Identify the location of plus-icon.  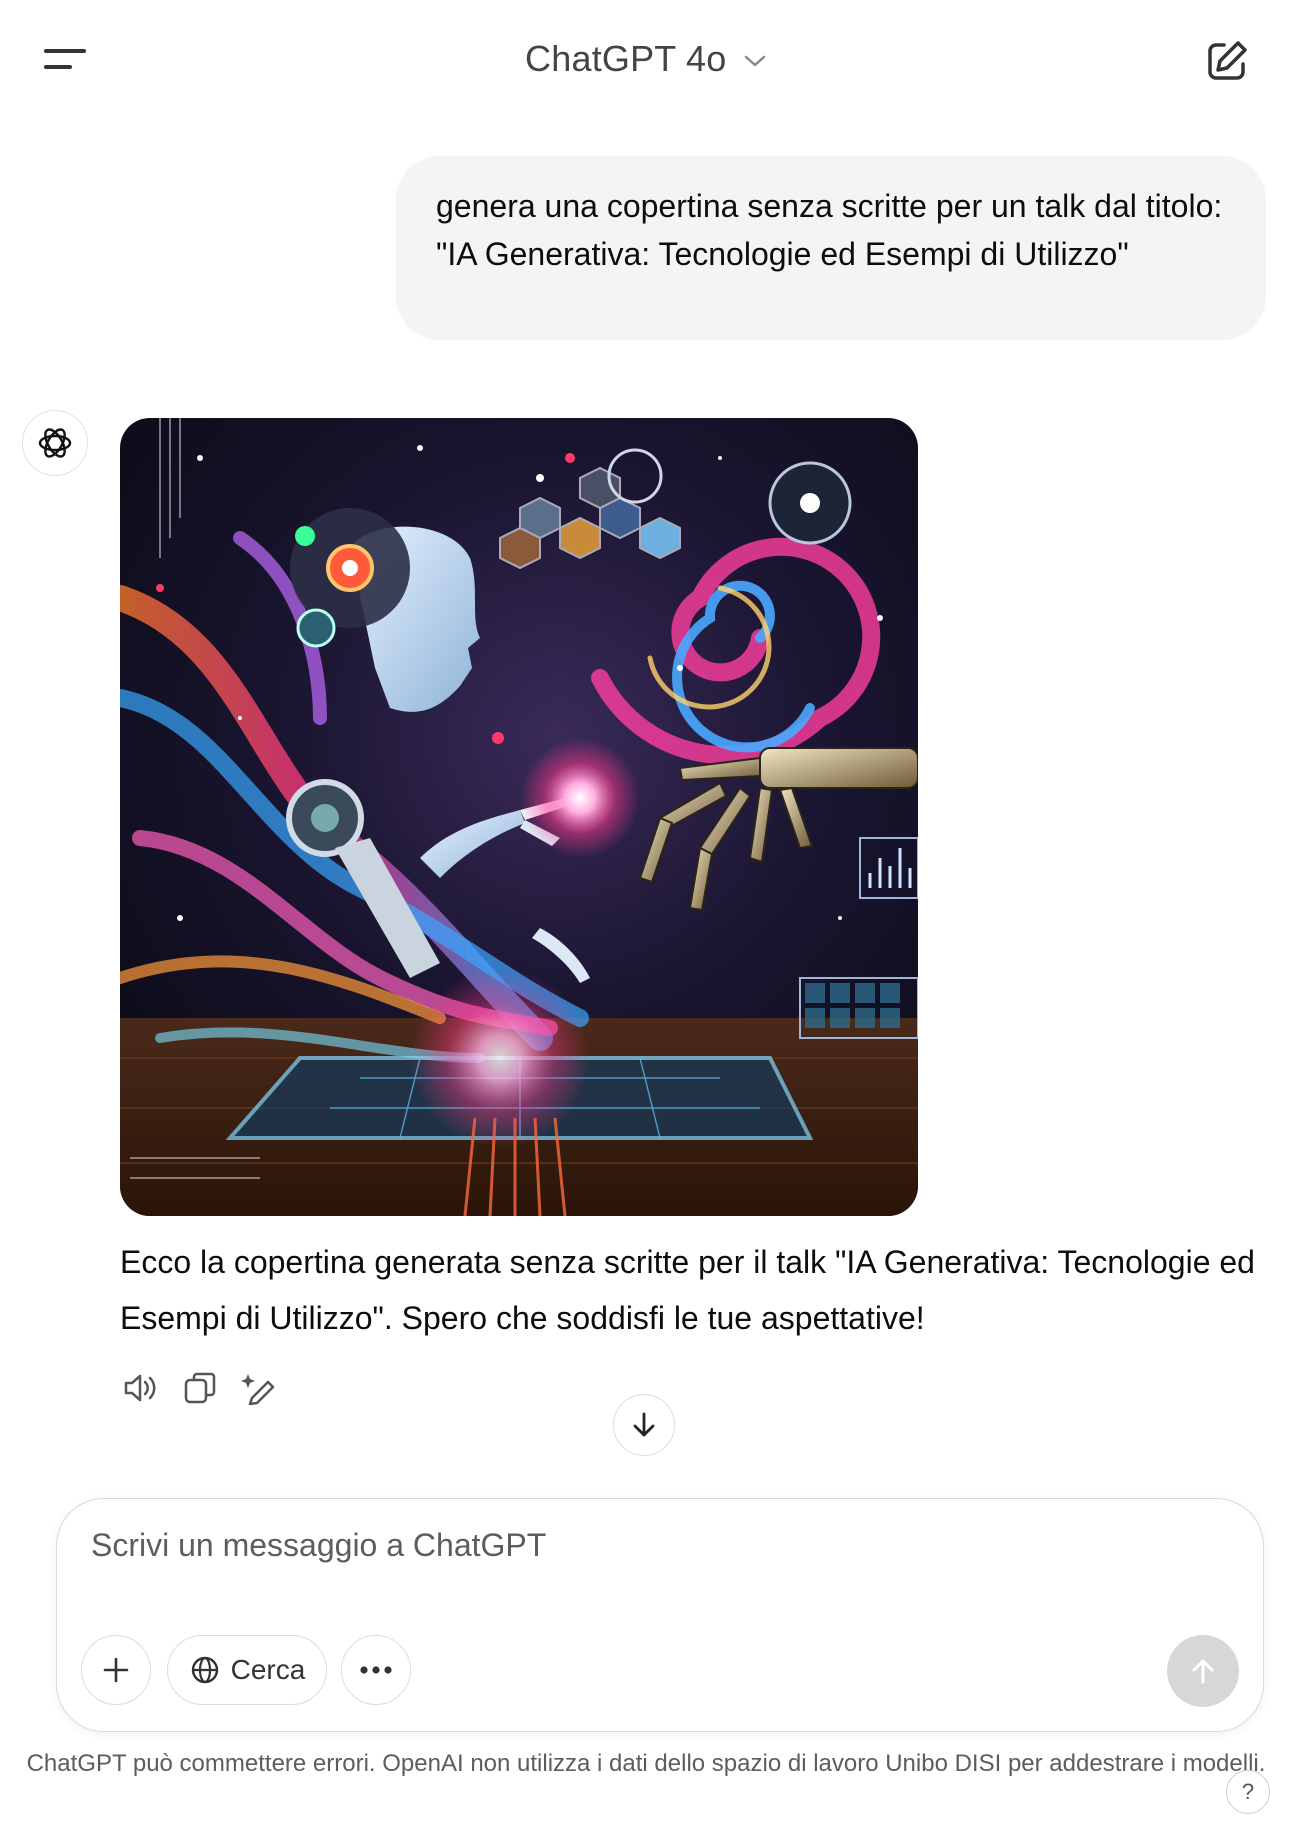
(116, 1670).